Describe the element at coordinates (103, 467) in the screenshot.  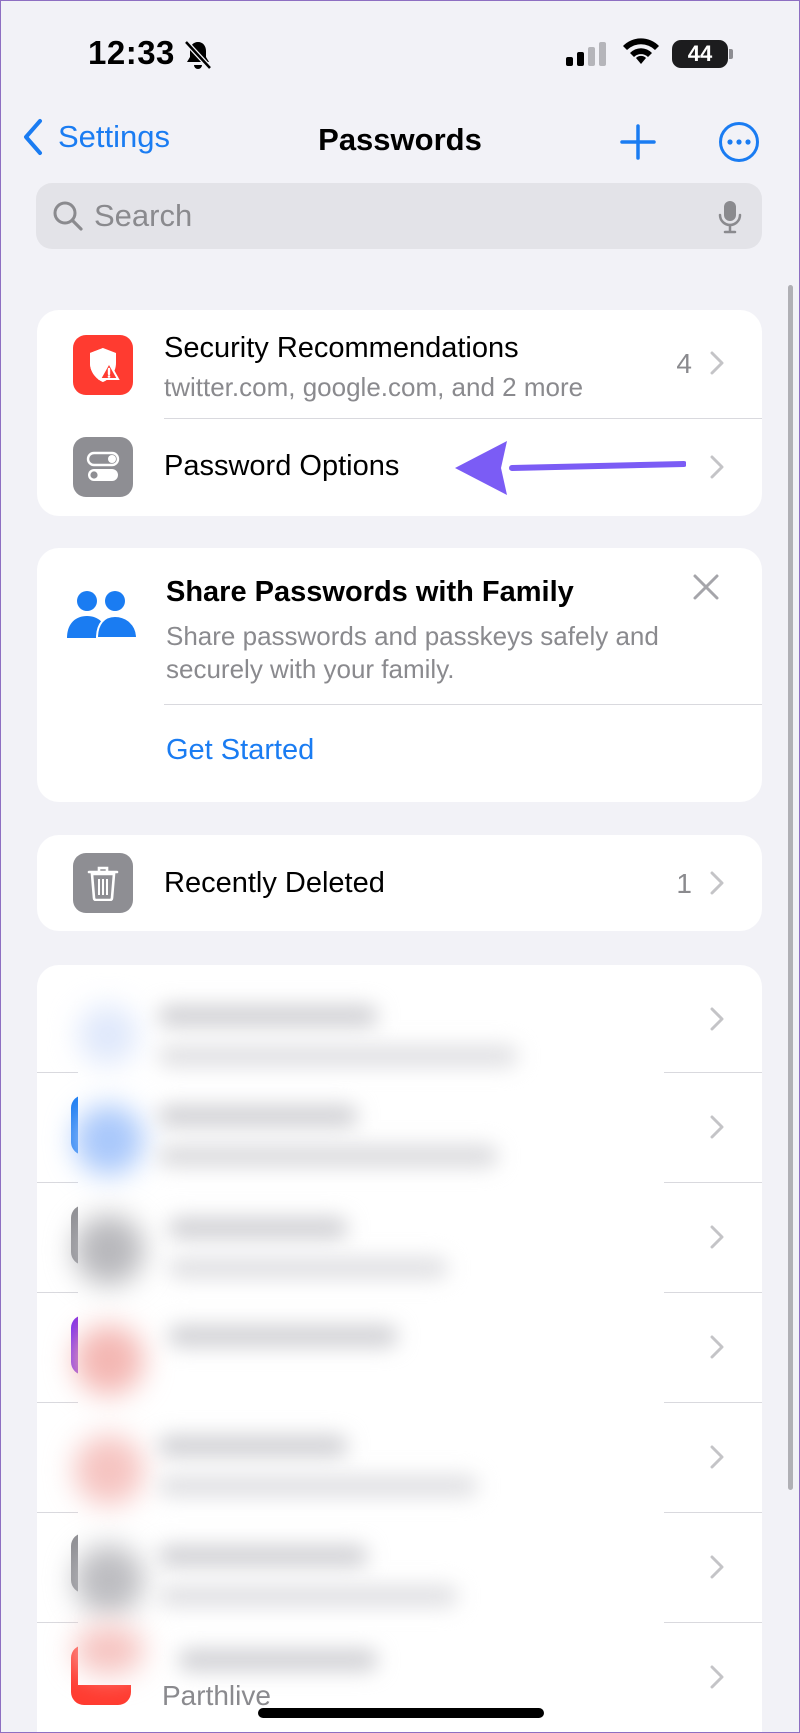
I see `toggles-icon` at that location.